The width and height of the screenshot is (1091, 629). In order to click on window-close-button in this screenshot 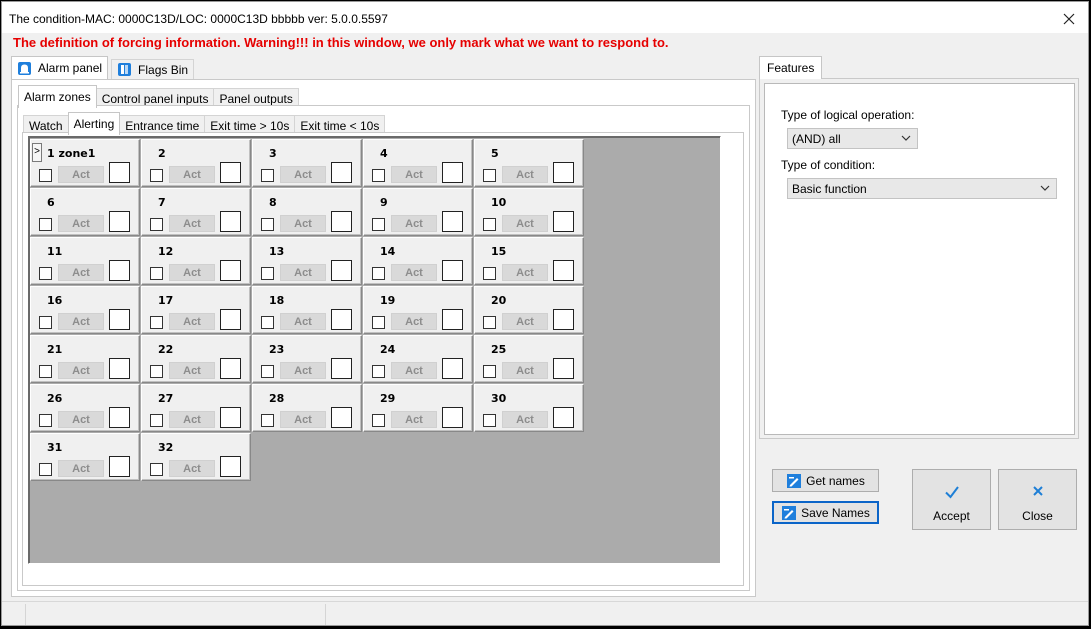, I will do `click(1069, 19)`.